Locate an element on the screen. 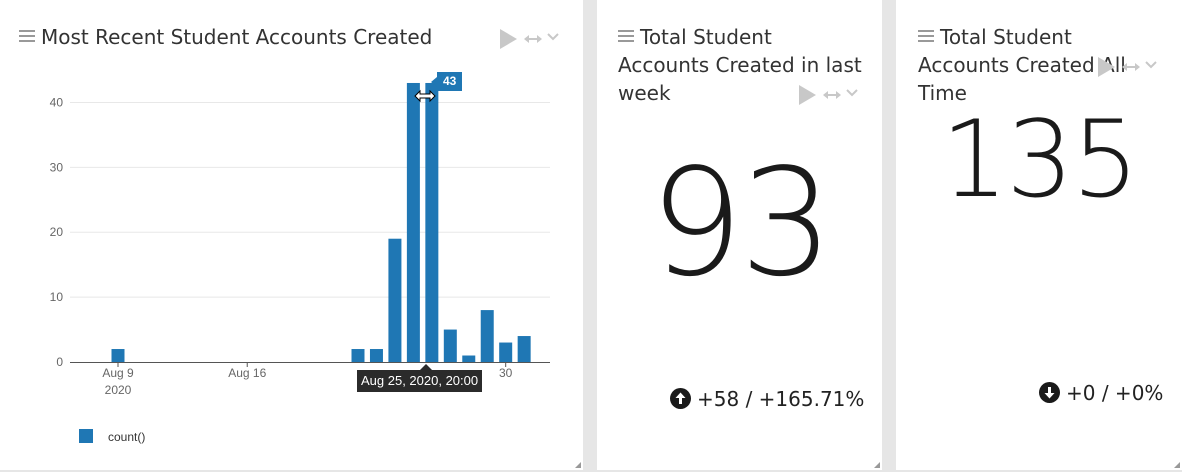 This screenshot has width=1182, height=472. y-tick-label: 0 is located at coordinates (59, 362).